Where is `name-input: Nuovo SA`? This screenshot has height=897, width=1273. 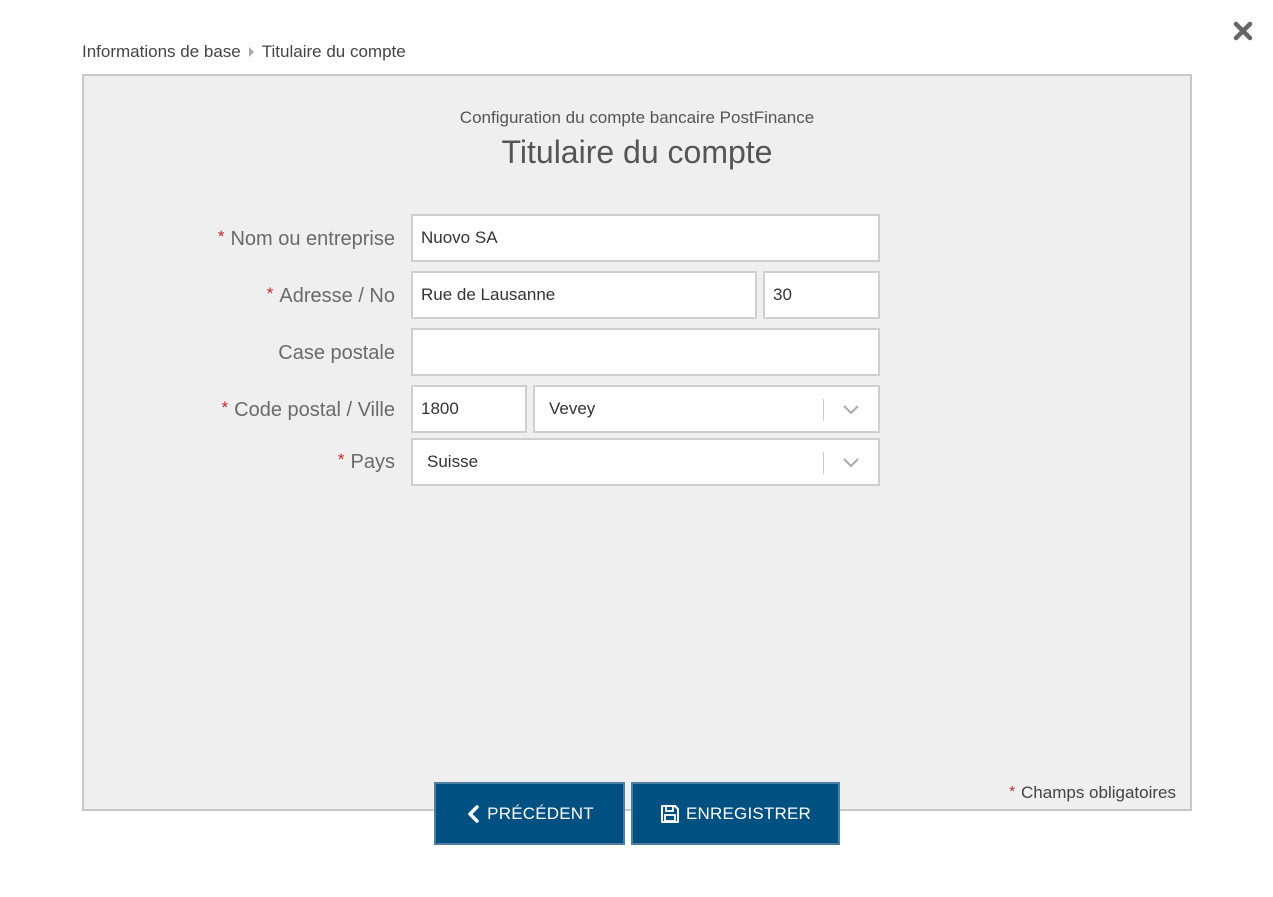
name-input: Nuovo SA is located at coordinates (645, 238).